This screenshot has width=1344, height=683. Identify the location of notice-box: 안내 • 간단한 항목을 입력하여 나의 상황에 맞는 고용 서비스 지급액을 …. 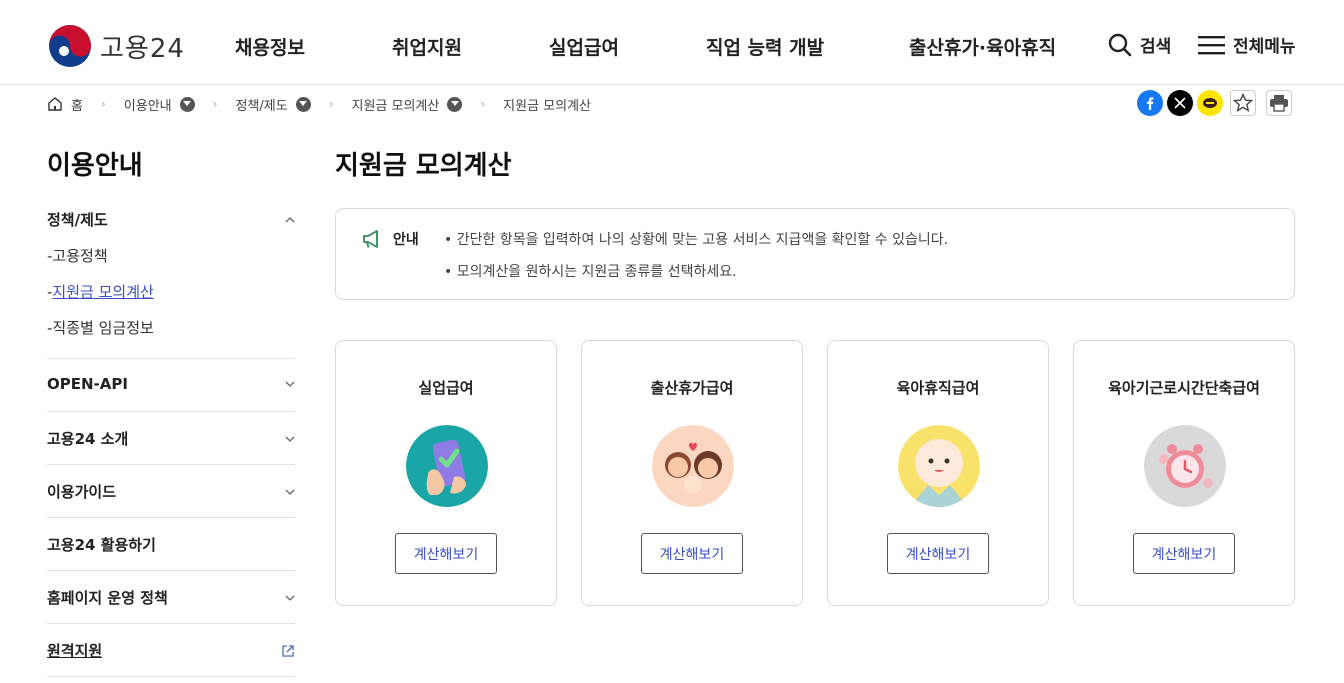
(815, 254).